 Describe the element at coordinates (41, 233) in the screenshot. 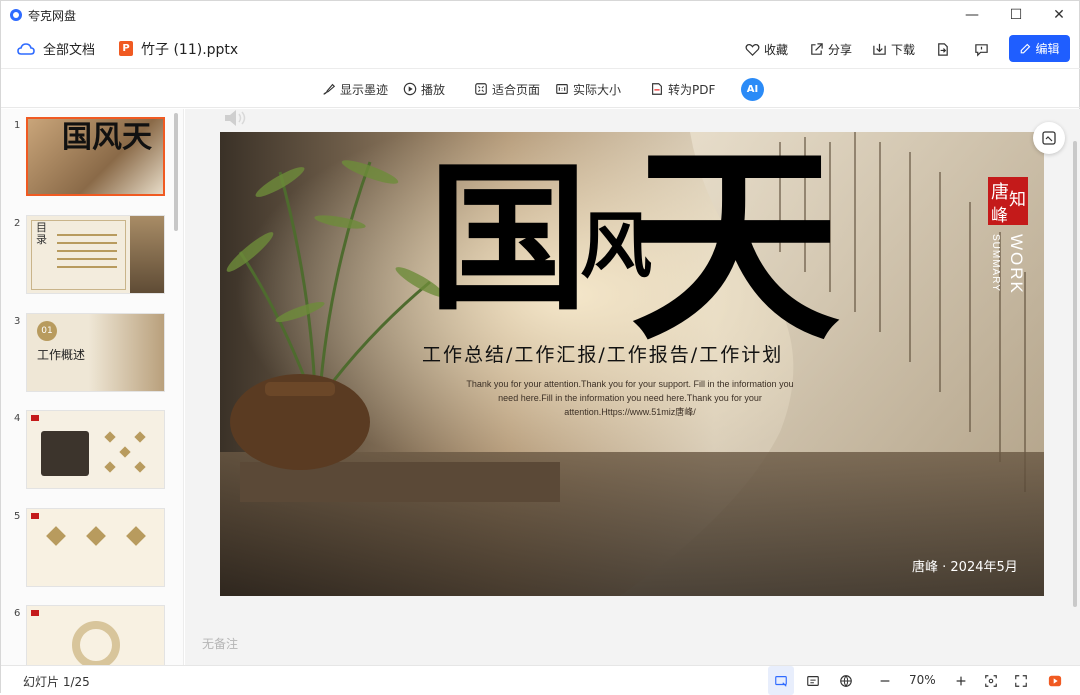

I see `thumbnail-title: 目录` at that location.